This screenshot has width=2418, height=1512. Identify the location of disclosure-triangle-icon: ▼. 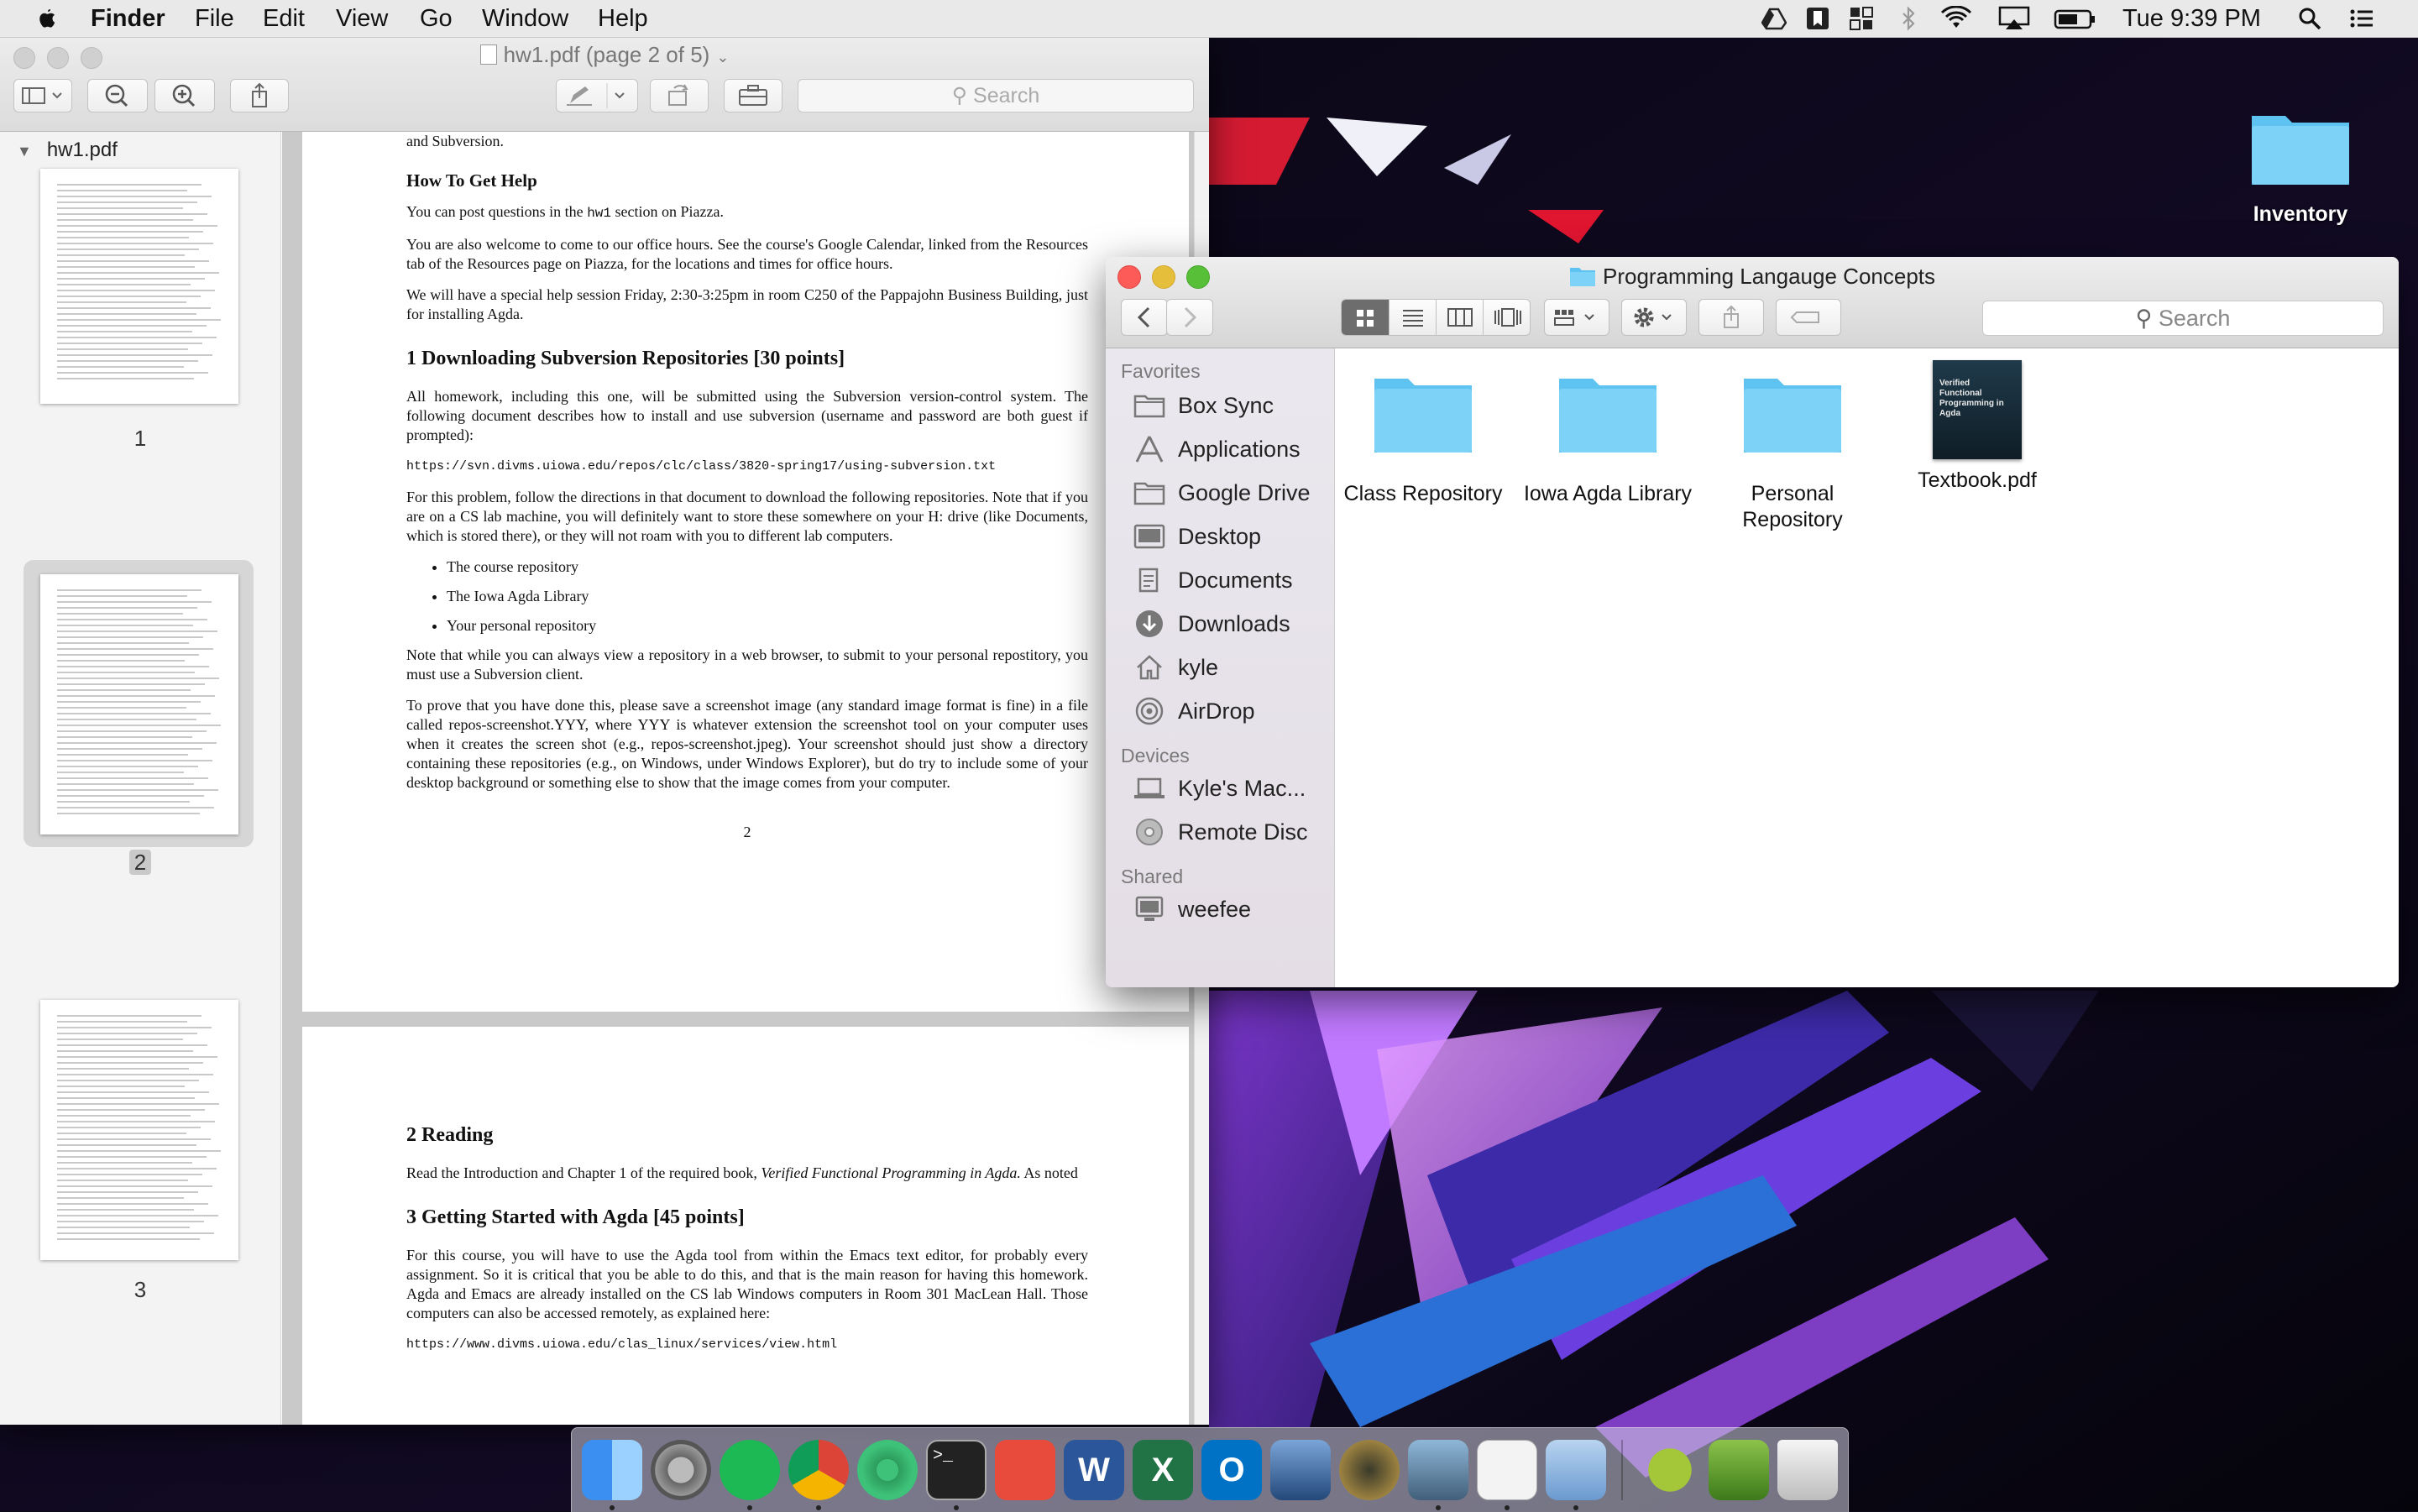
(24, 151).